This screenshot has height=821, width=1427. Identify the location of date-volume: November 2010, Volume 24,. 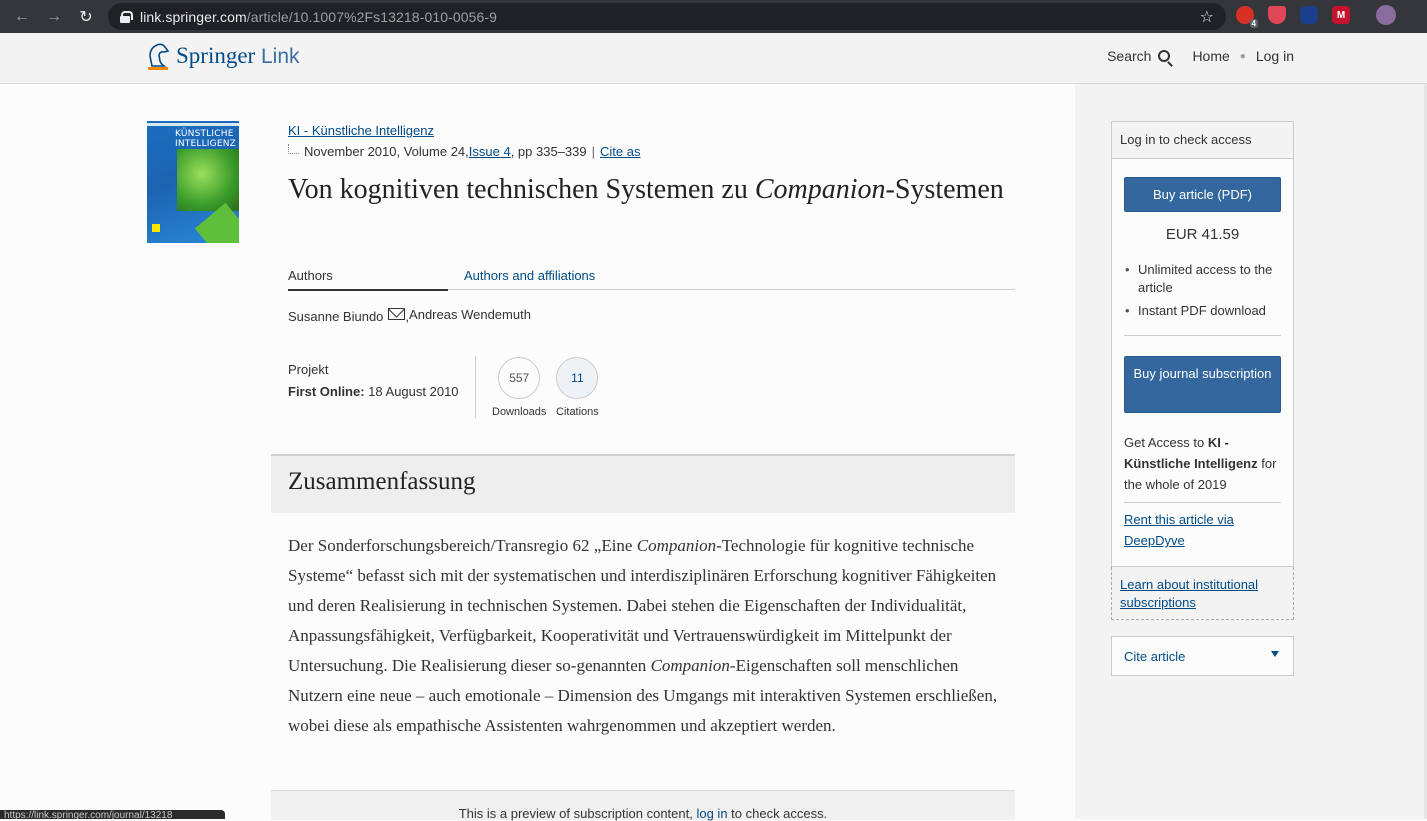
(386, 151).